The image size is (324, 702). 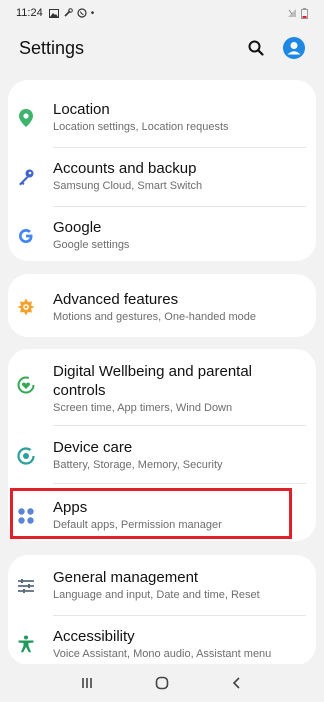 What do you see at coordinates (26, 307) in the screenshot?
I see `advanced-features-icon` at bounding box center [26, 307].